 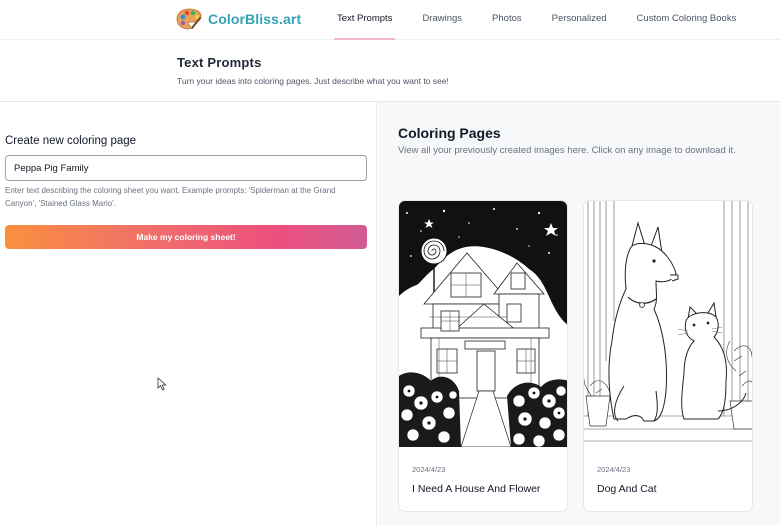 What do you see at coordinates (668, 324) in the screenshot?
I see `dog-and-cat-image` at bounding box center [668, 324].